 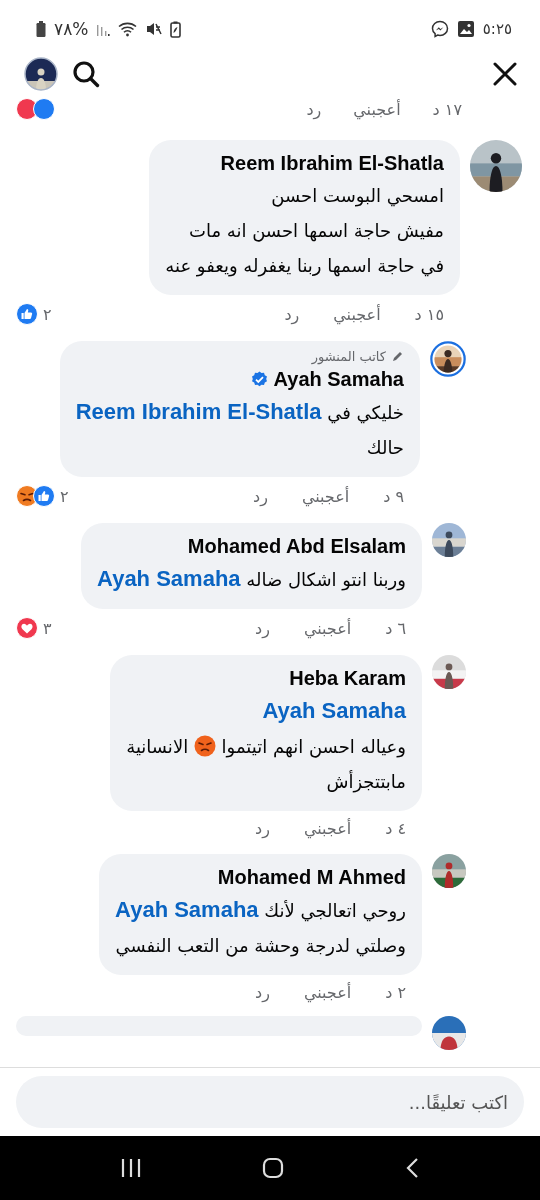 What do you see at coordinates (497, 29) in the screenshot?
I see `status-time: ٥:٢٥` at bounding box center [497, 29].